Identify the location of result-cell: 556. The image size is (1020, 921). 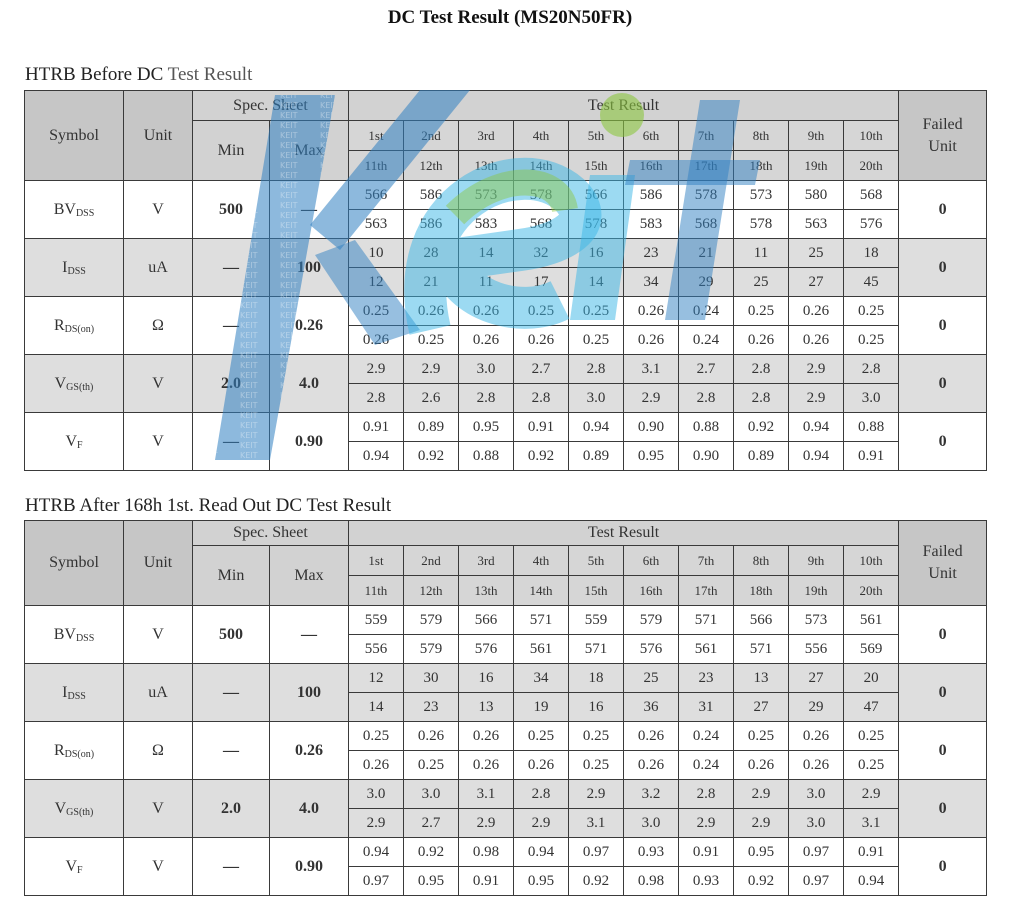
(376, 649).